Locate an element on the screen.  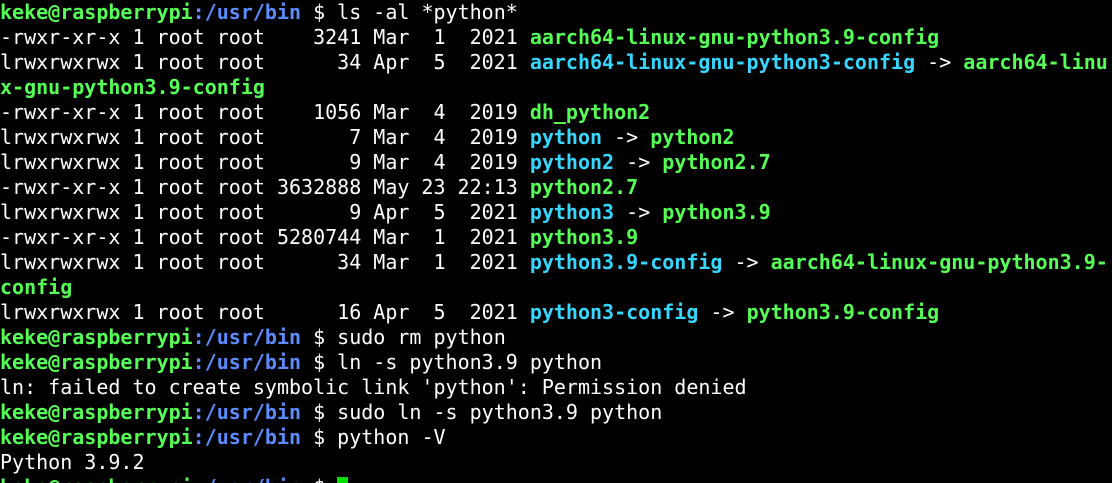
listing-name: dh_python2 is located at coordinates (590, 112).